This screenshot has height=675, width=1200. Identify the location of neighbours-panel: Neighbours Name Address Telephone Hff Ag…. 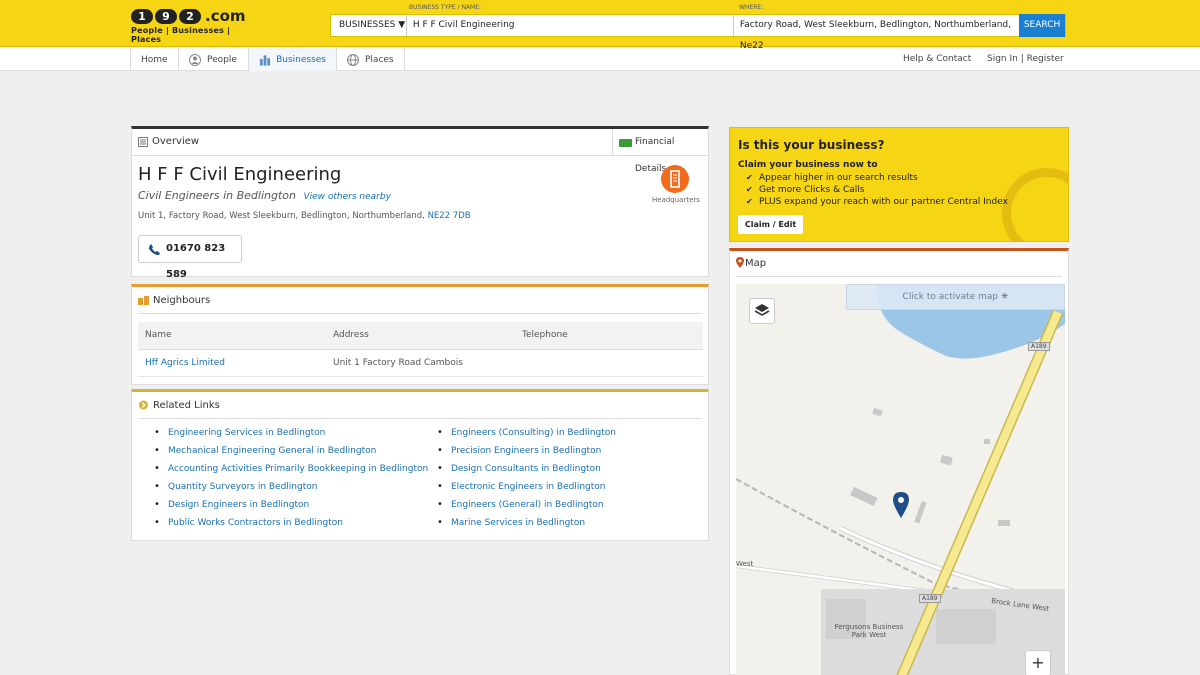
(420, 334).